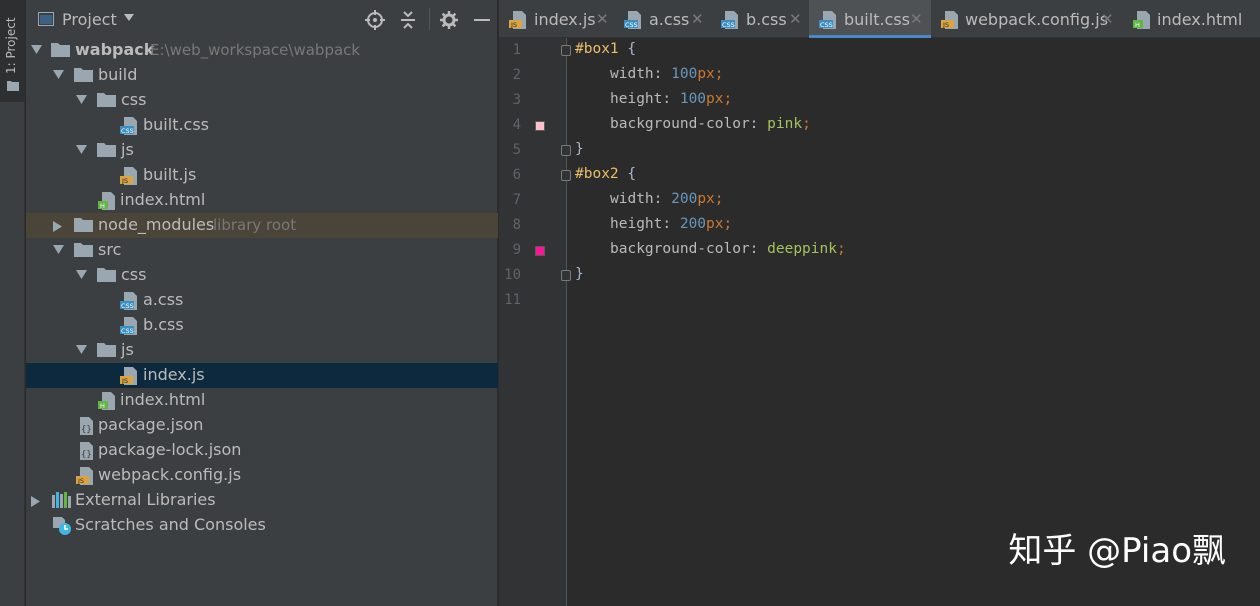 This screenshot has height=606, width=1260. What do you see at coordinates (516, 100) in the screenshot?
I see `line-number: 3` at bounding box center [516, 100].